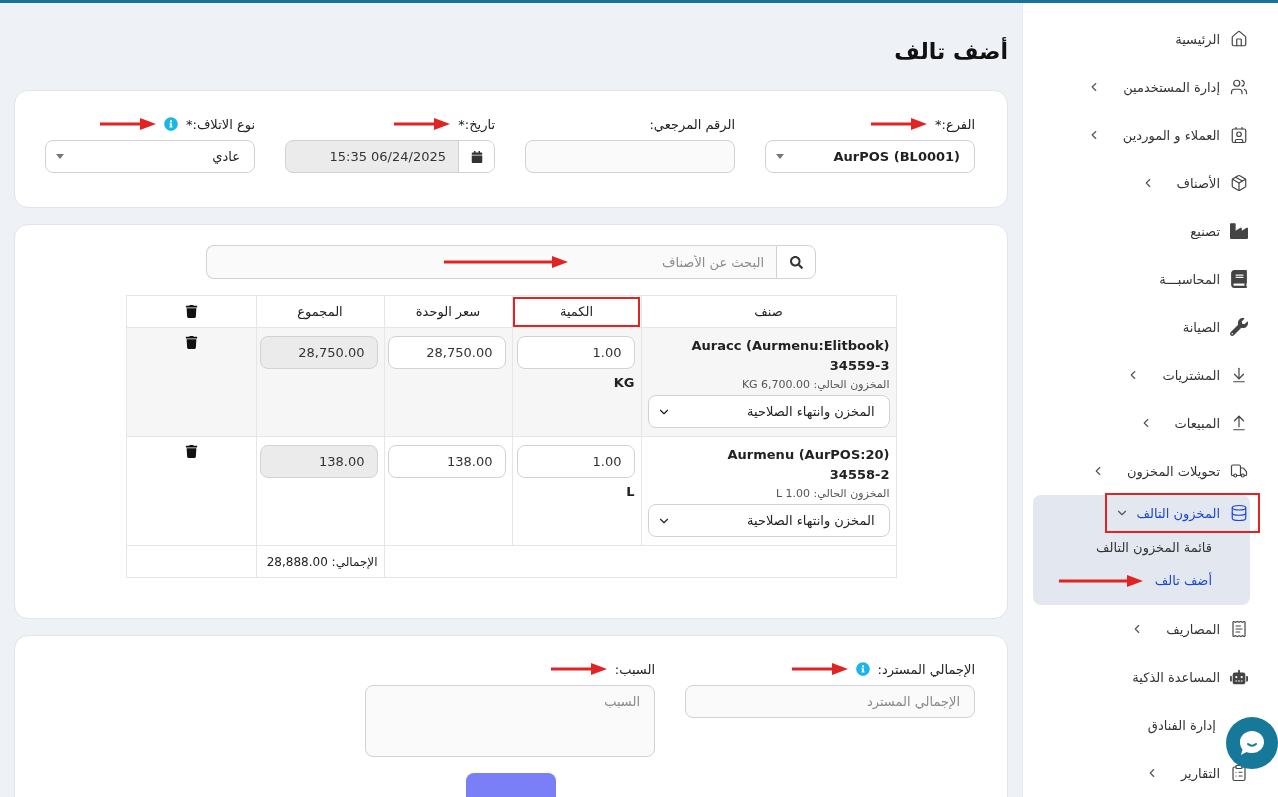 The height and width of the screenshot is (797, 1278). I want to click on search-button, so click(796, 262).